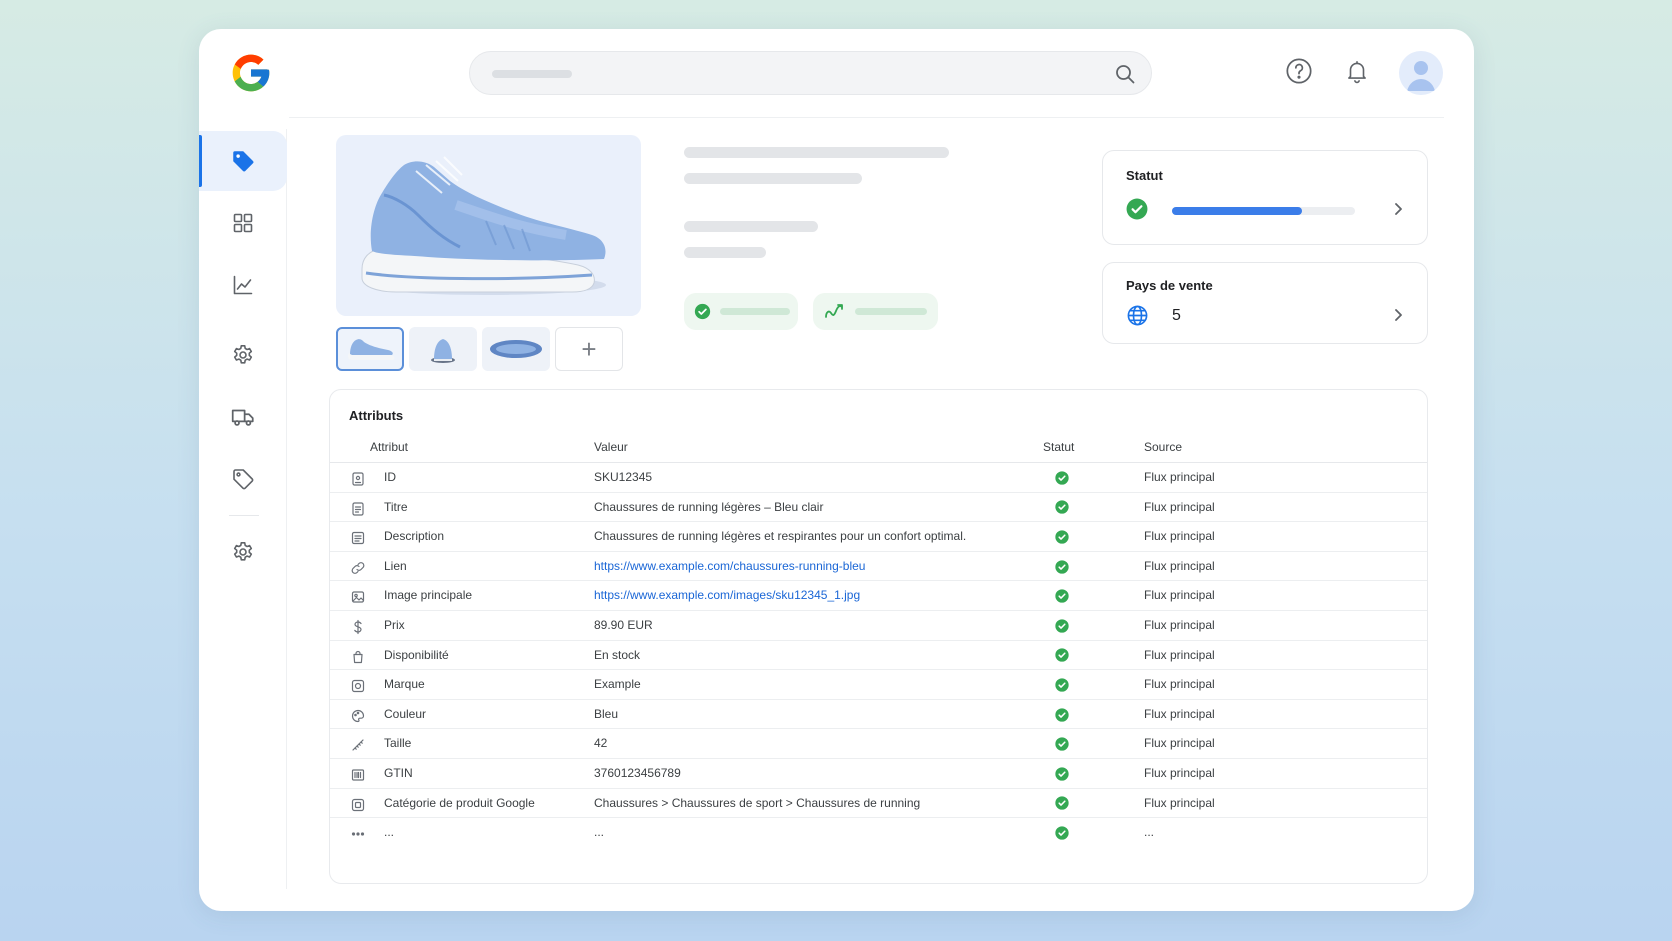  I want to click on countries-card: Pays de vente 5, so click(1265, 303).